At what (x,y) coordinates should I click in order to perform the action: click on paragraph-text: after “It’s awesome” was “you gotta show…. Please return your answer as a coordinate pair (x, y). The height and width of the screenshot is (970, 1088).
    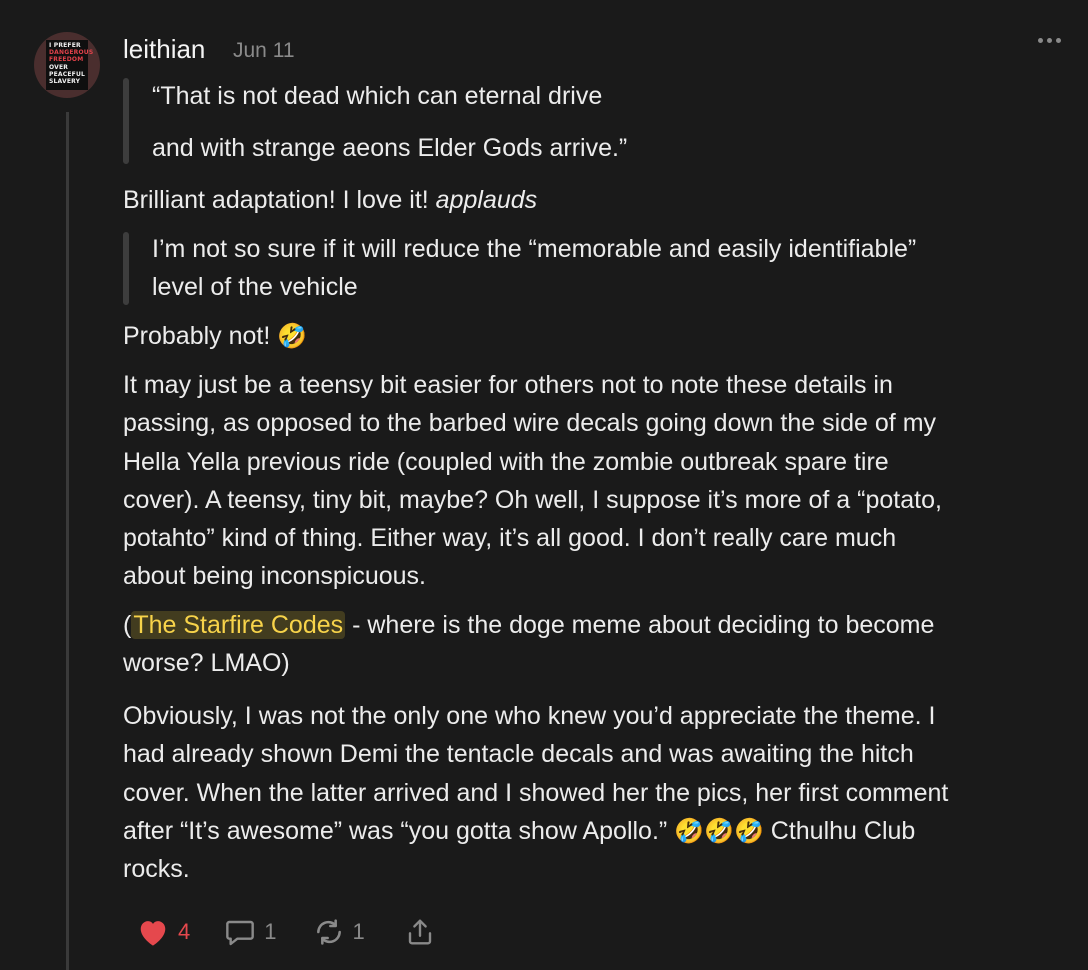
    Looking at the image, I should click on (399, 830).